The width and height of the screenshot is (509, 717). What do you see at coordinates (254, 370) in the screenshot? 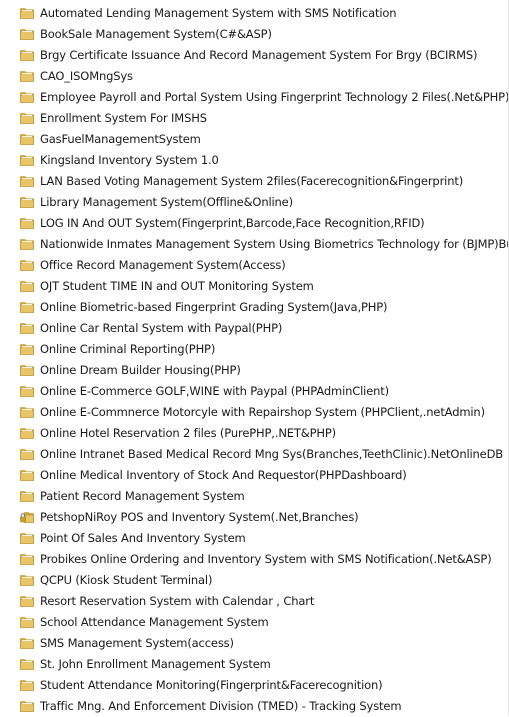
I see `folder-item: Online Dream Builder Housing(PHP)` at bounding box center [254, 370].